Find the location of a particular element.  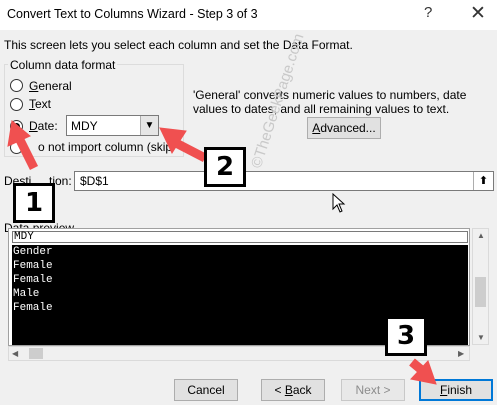

arrow-2-shaft is located at coordinates (190, 150).